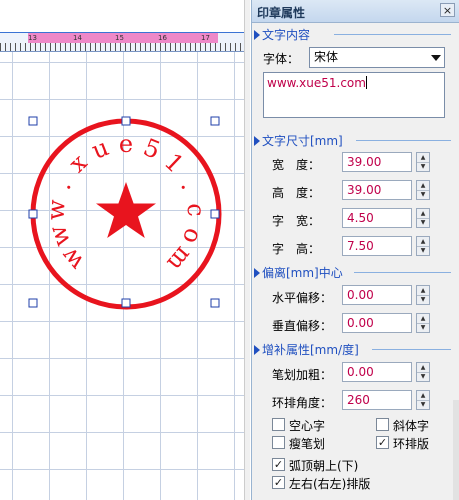  I want to click on ruler-ticks, so click(125, 47).